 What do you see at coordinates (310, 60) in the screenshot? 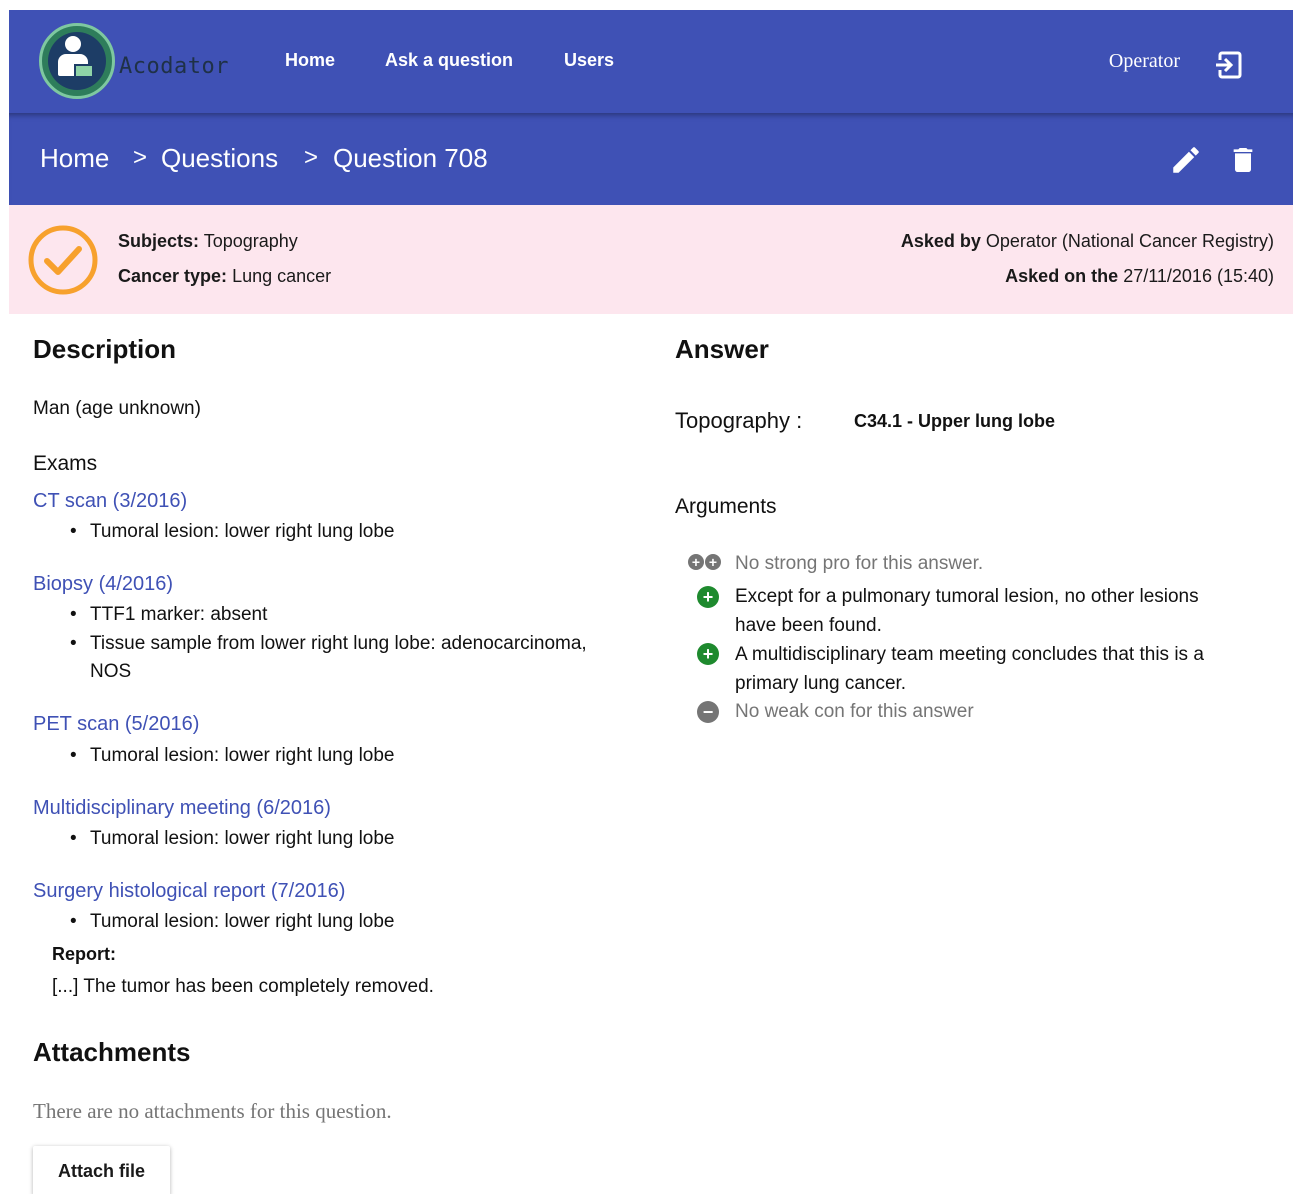
I see `nav-home: Home` at bounding box center [310, 60].